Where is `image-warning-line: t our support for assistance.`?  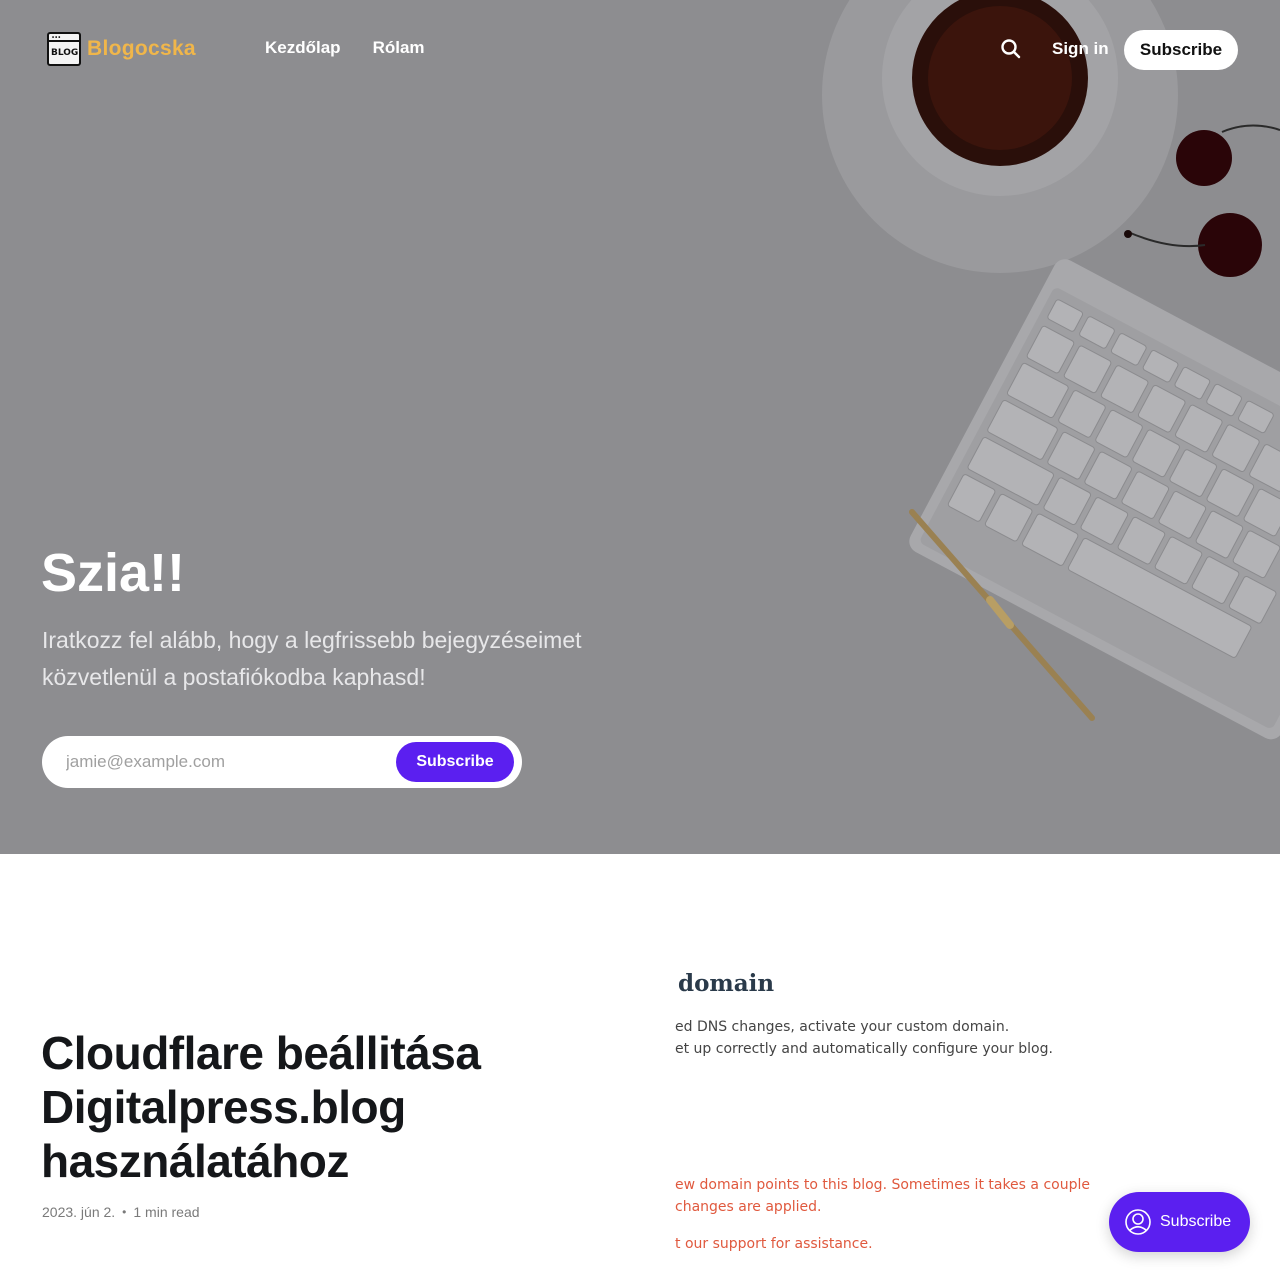
image-warning-line: t our support for assistance. is located at coordinates (774, 1244).